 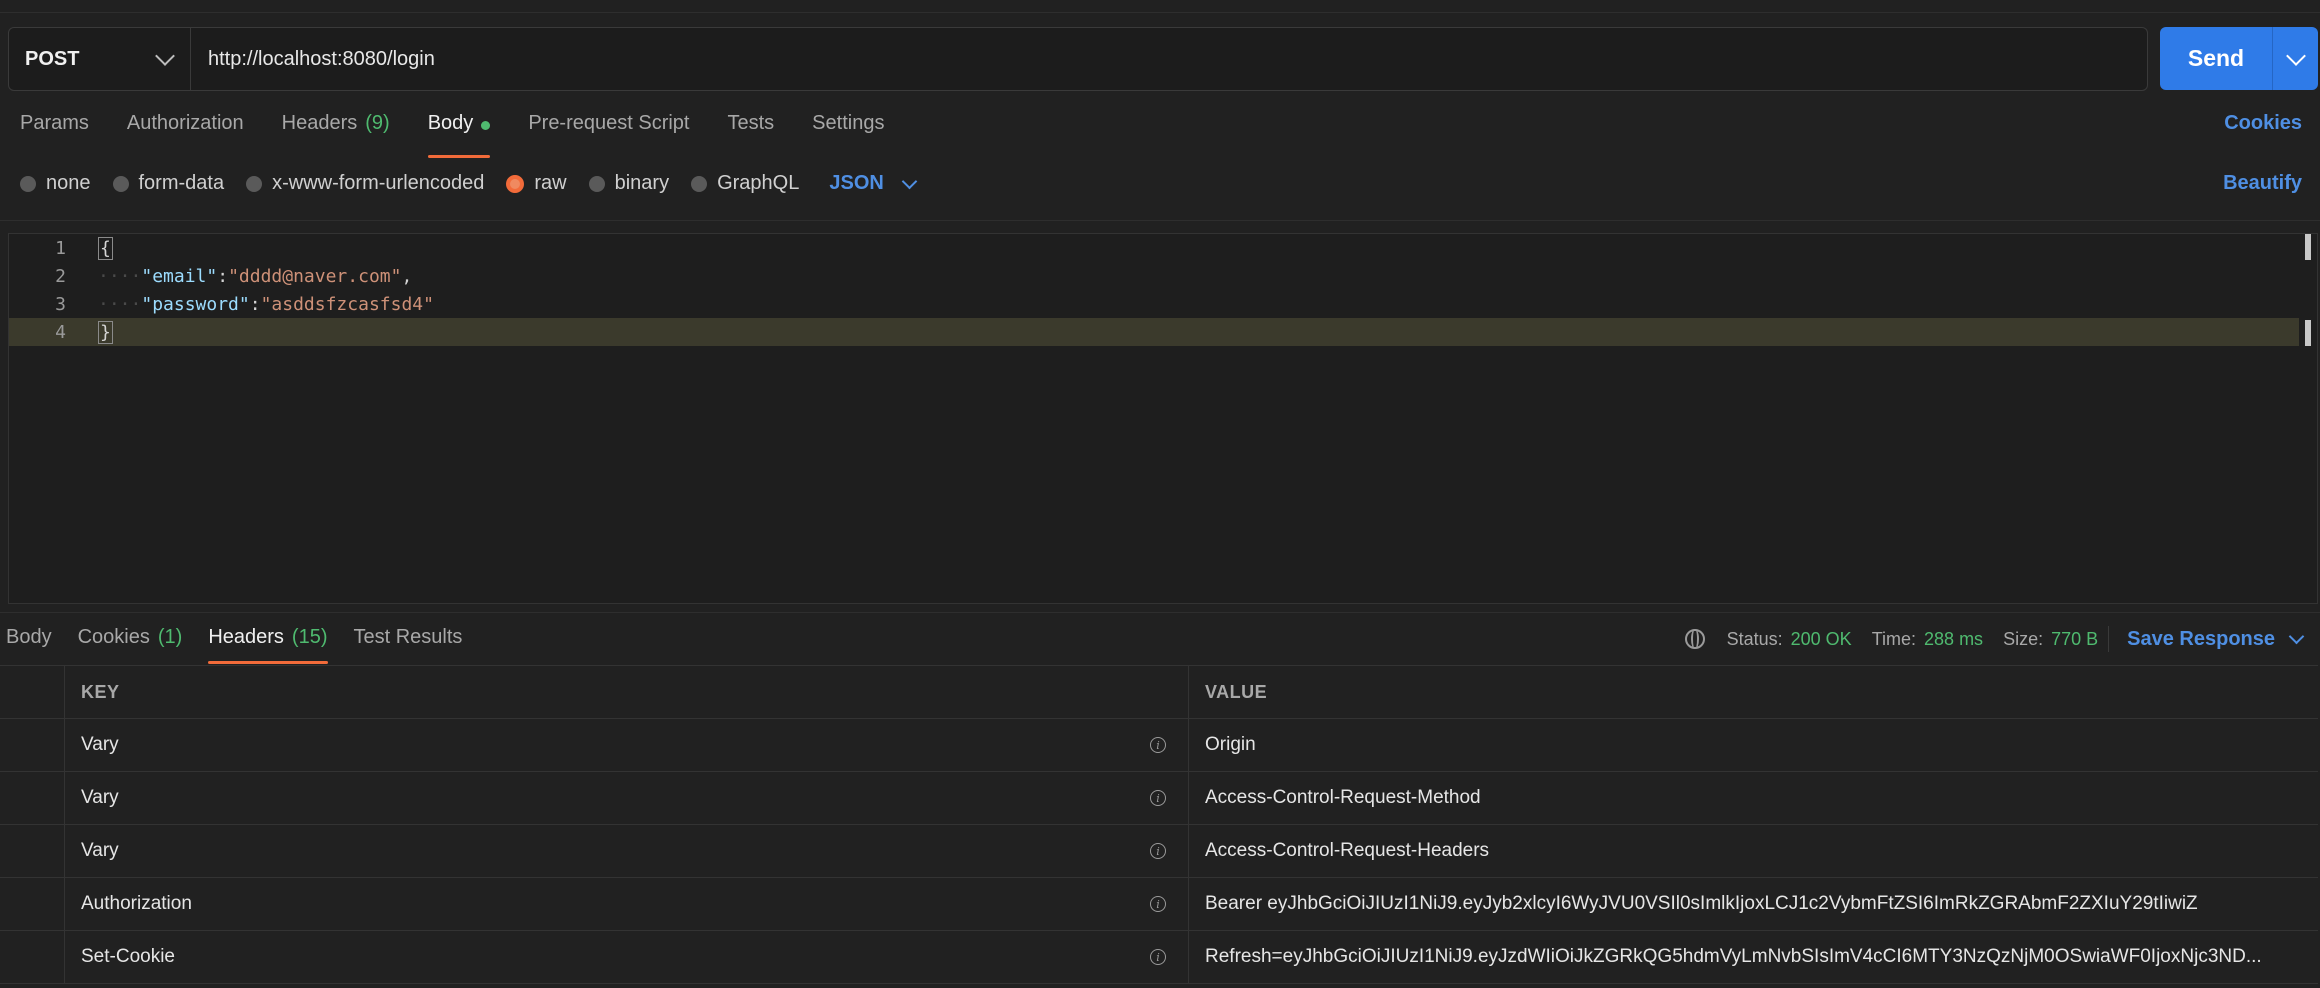 What do you see at coordinates (1154, 248) in the screenshot?
I see `editor-line: 1 {` at bounding box center [1154, 248].